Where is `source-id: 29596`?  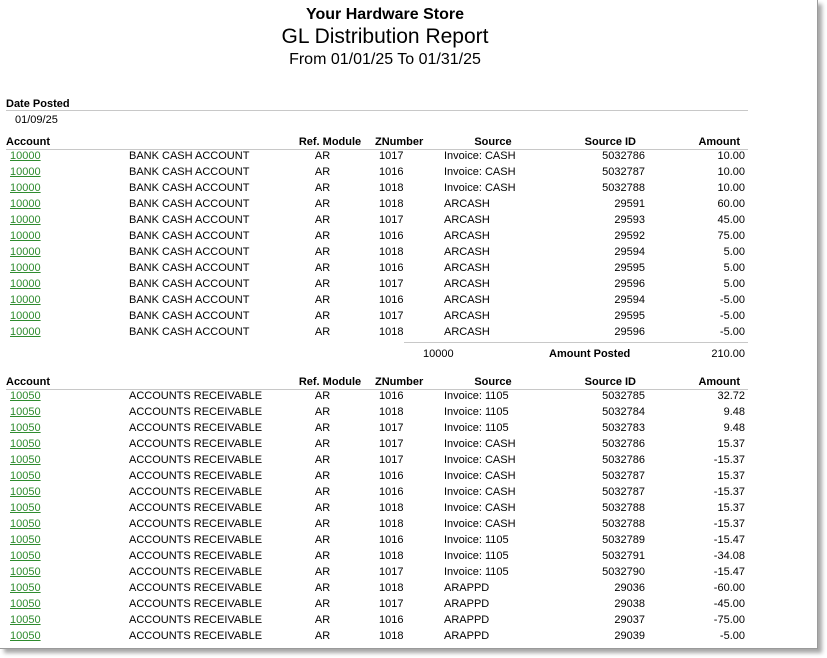
source-id: 29596 is located at coordinates (629, 284).